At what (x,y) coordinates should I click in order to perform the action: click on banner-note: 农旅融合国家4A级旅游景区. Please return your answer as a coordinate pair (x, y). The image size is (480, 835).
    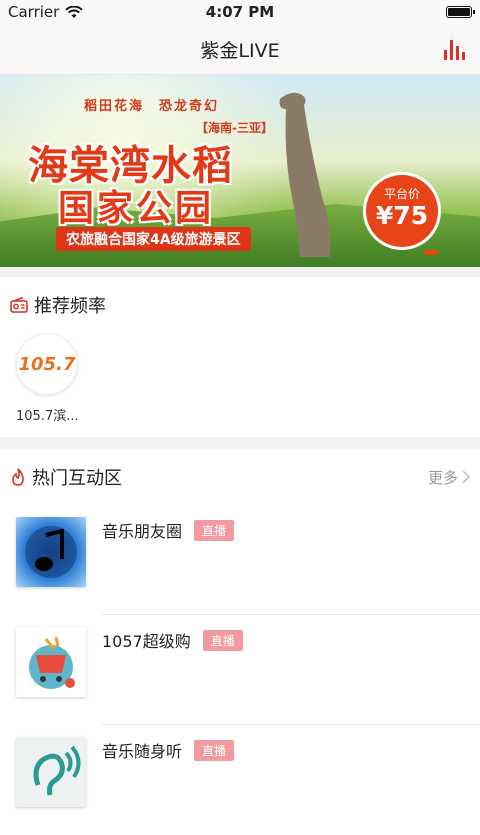
    Looking at the image, I should click on (153, 239).